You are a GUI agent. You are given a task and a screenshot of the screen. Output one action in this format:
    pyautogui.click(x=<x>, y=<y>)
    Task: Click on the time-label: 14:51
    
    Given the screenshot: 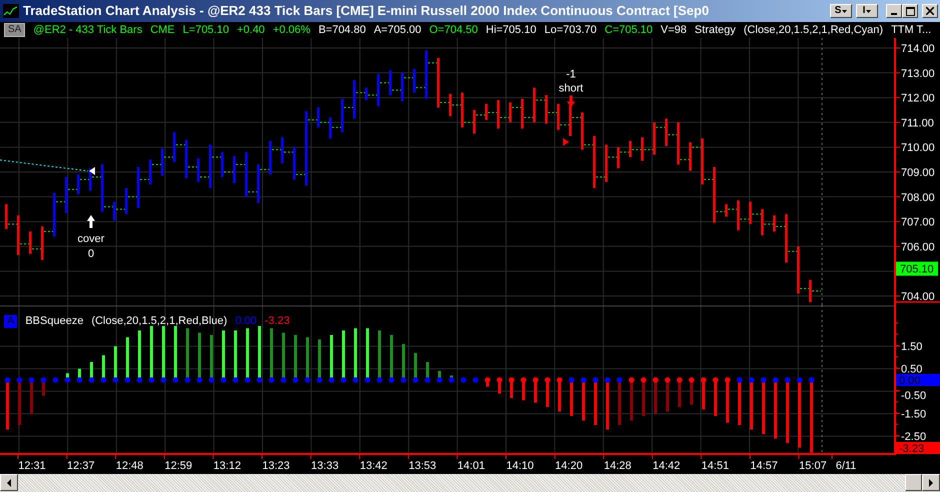 What is the action you would take?
    pyautogui.click(x=715, y=466)
    